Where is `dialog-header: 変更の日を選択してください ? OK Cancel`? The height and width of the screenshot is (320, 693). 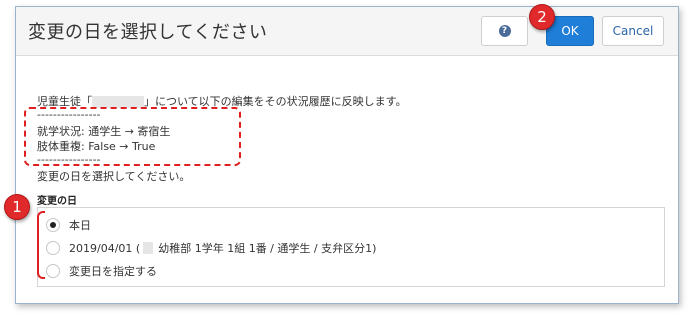
dialog-header: 変更の日を選択してください ? OK Cancel is located at coordinates (347, 31).